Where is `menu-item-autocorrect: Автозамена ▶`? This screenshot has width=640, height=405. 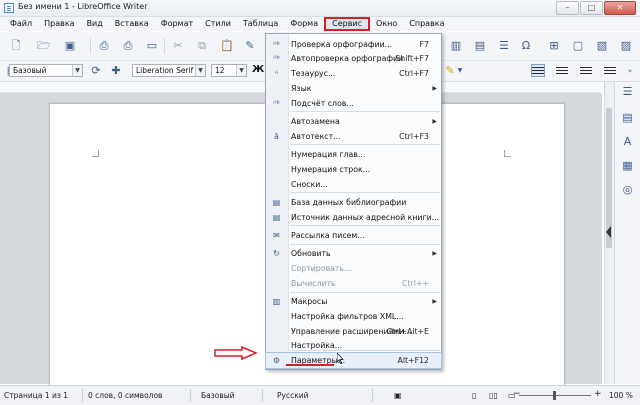 menu-item-autocorrect: Автозамена ▶ is located at coordinates (353, 121).